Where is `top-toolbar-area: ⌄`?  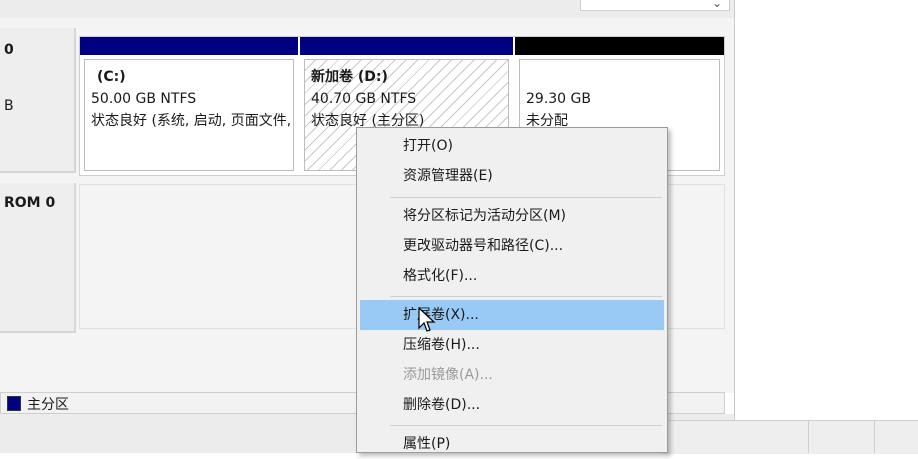
top-toolbar-area: ⌄ is located at coordinates (367, 9).